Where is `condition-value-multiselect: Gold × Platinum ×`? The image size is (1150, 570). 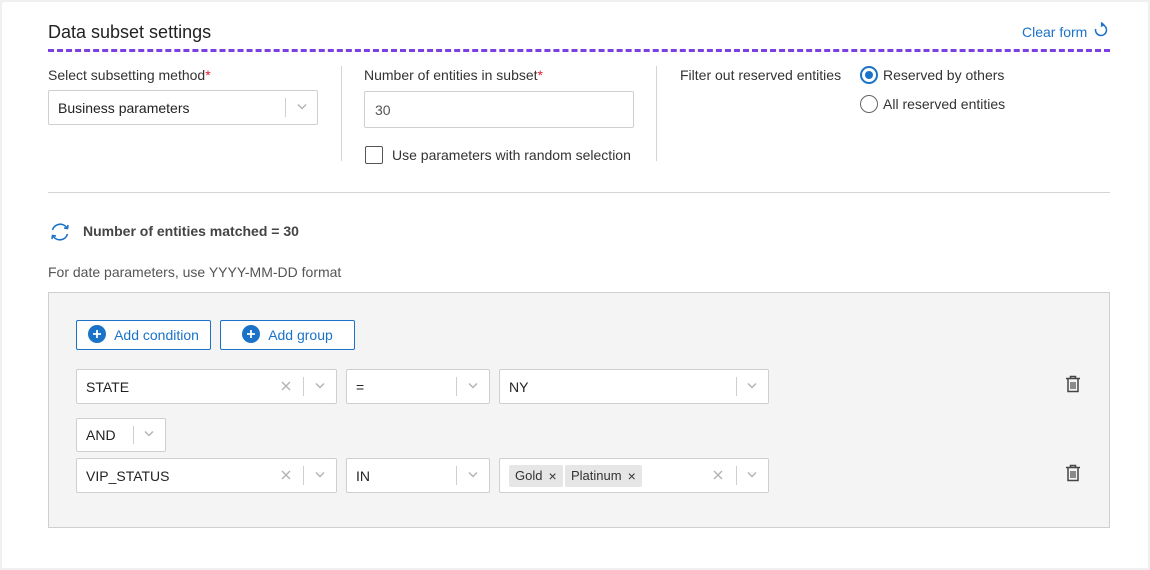
condition-value-multiselect: Gold × Platinum × is located at coordinates (634, 475).